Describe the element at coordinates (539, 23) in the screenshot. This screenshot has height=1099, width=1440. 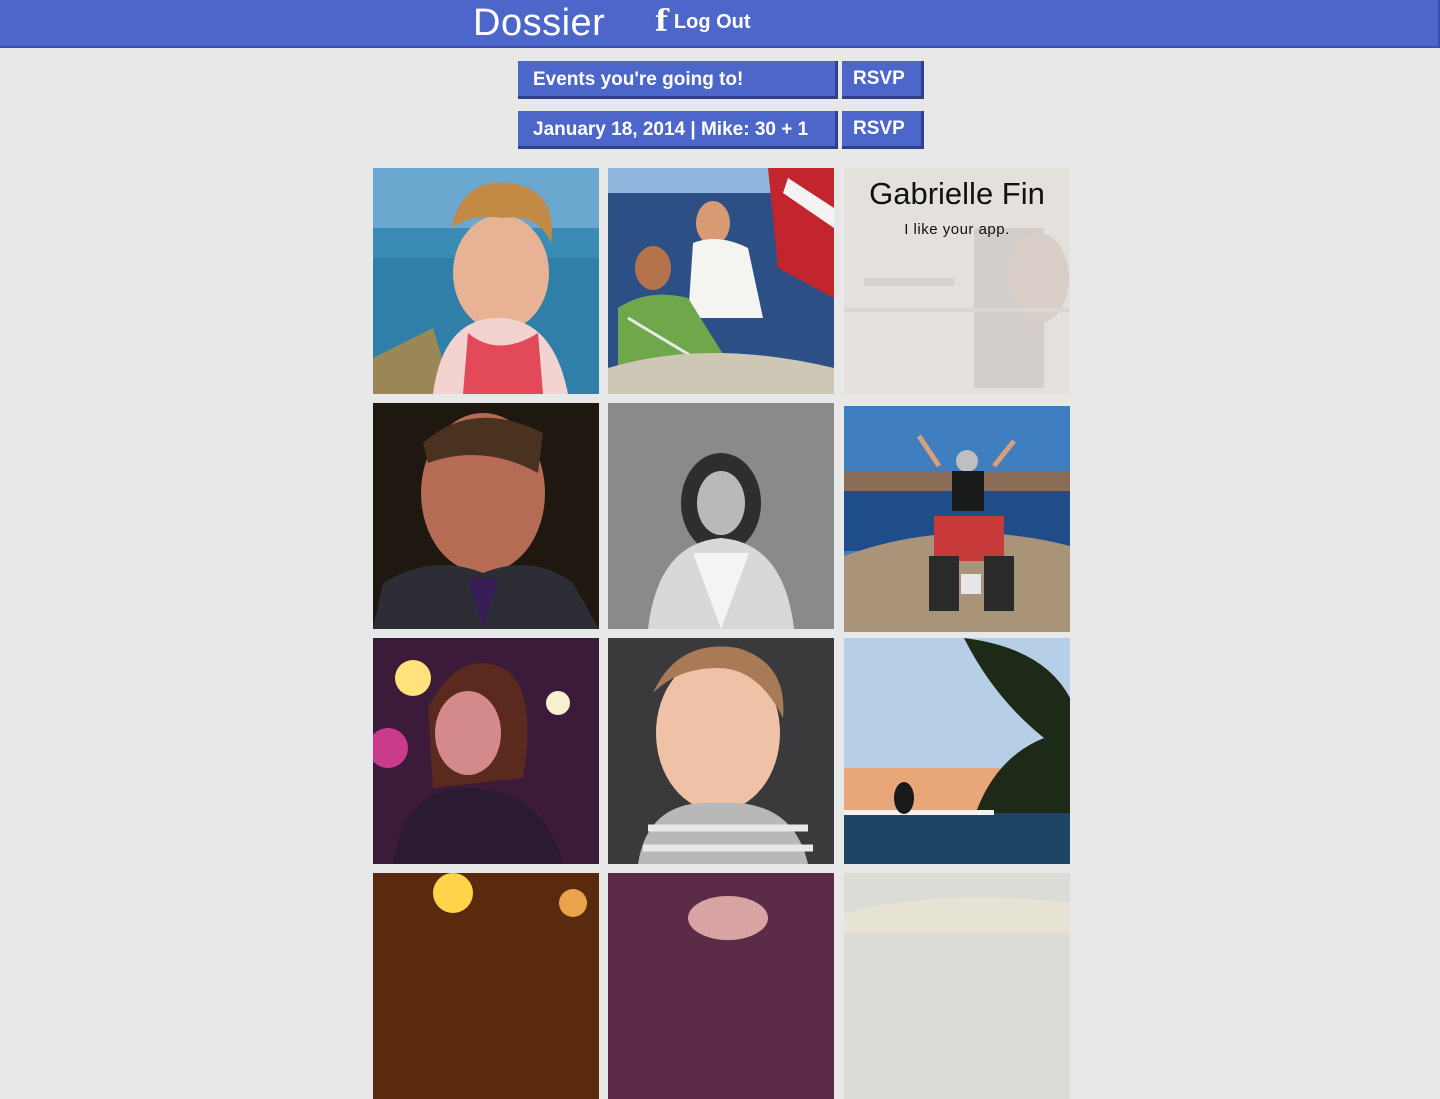
I see `brand-logo: Dossier` at that location.